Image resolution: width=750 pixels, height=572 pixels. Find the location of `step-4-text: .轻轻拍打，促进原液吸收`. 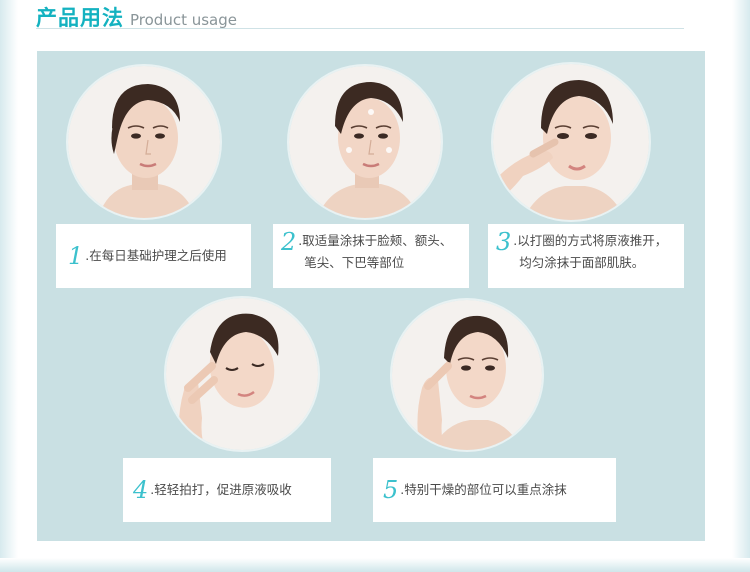

step-4-text: .轻轻拍打，促进原液吸收 is located at coordinates (221, 489).